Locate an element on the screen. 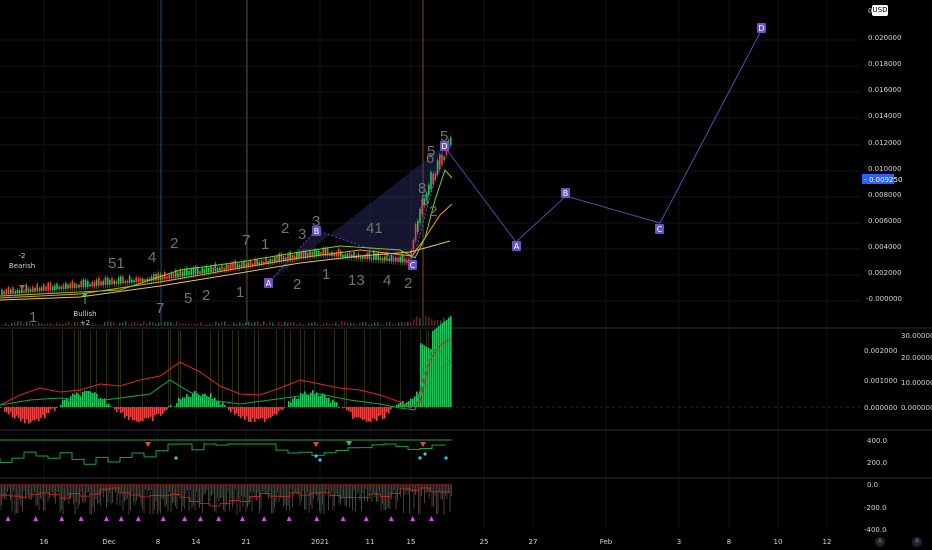 The height and width of the screenshot is (550, 932). pattern-point-c: C is located at coordinates (412, 265).